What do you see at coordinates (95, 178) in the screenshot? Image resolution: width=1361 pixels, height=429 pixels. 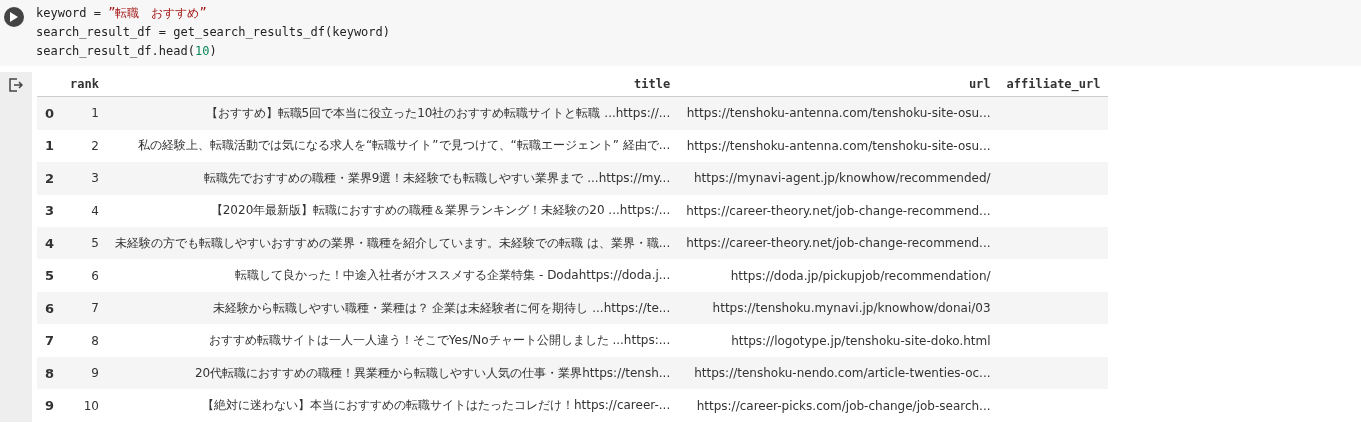 I see `table-cell: 3` at bounding box center [95, 178].